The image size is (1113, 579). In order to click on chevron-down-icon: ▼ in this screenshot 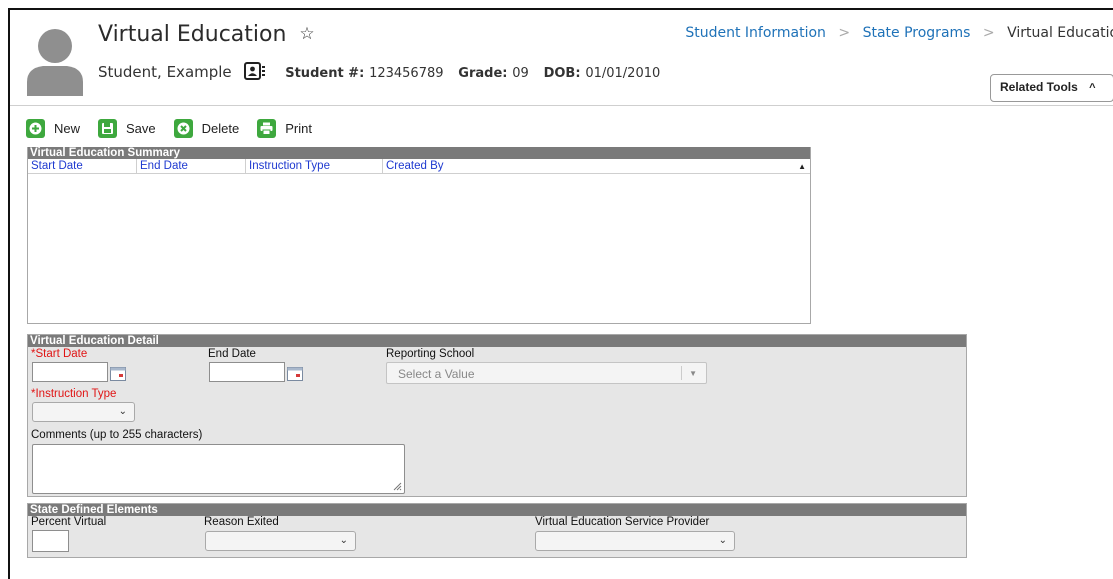, I will do `click(693, 373)`.